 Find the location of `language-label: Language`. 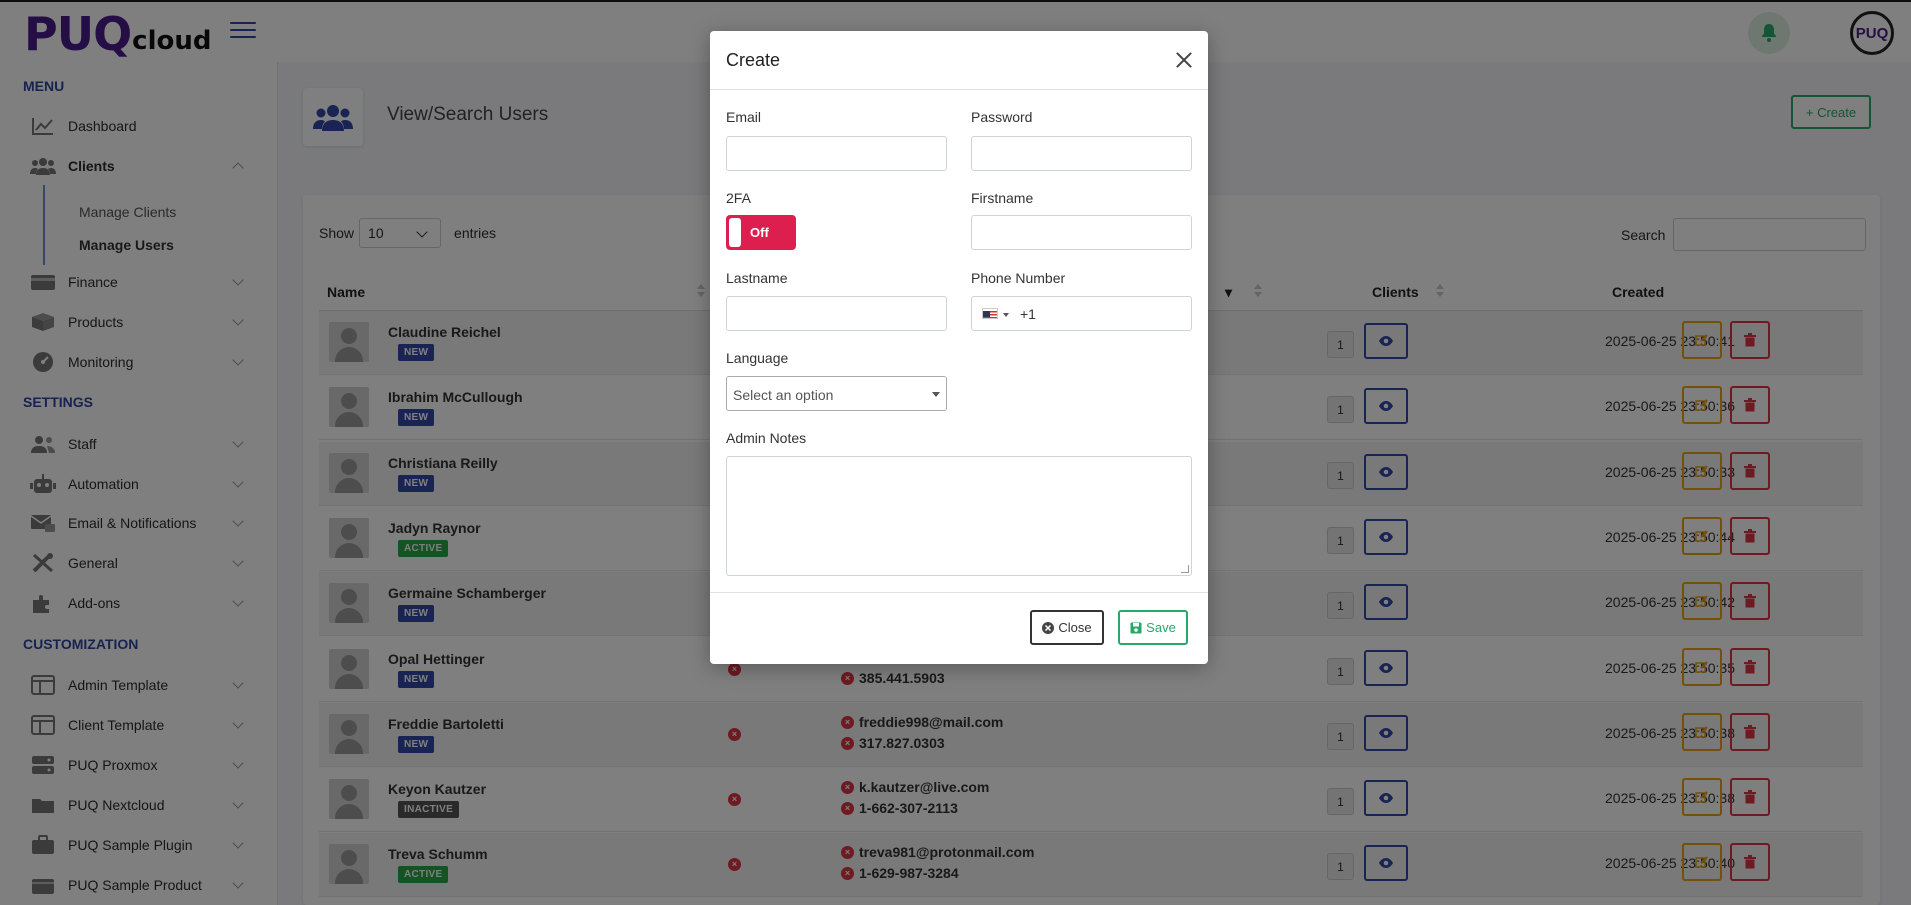

language-label: Language is located at coordinates (757, 358).